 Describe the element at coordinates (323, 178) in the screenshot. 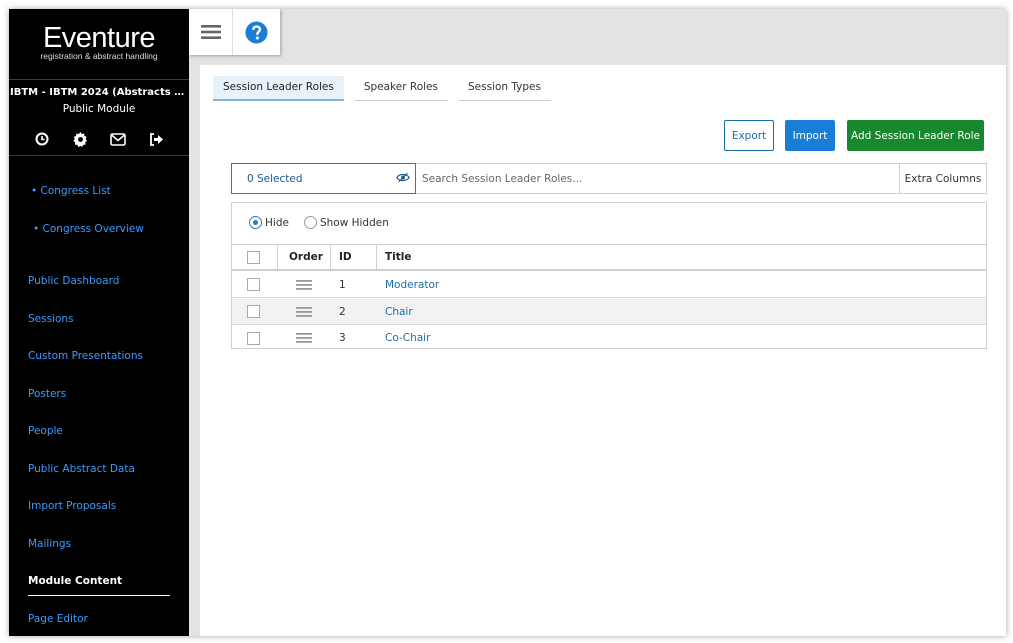

I see `selected-count-dropdown: 0 Selected` at that location.